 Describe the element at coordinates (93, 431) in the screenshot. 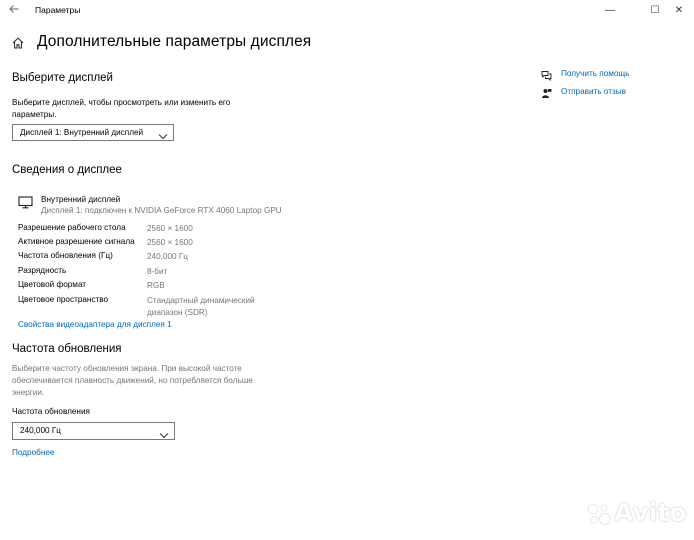

I see `refresh-rate-select: 240,000 Гц` at that location.